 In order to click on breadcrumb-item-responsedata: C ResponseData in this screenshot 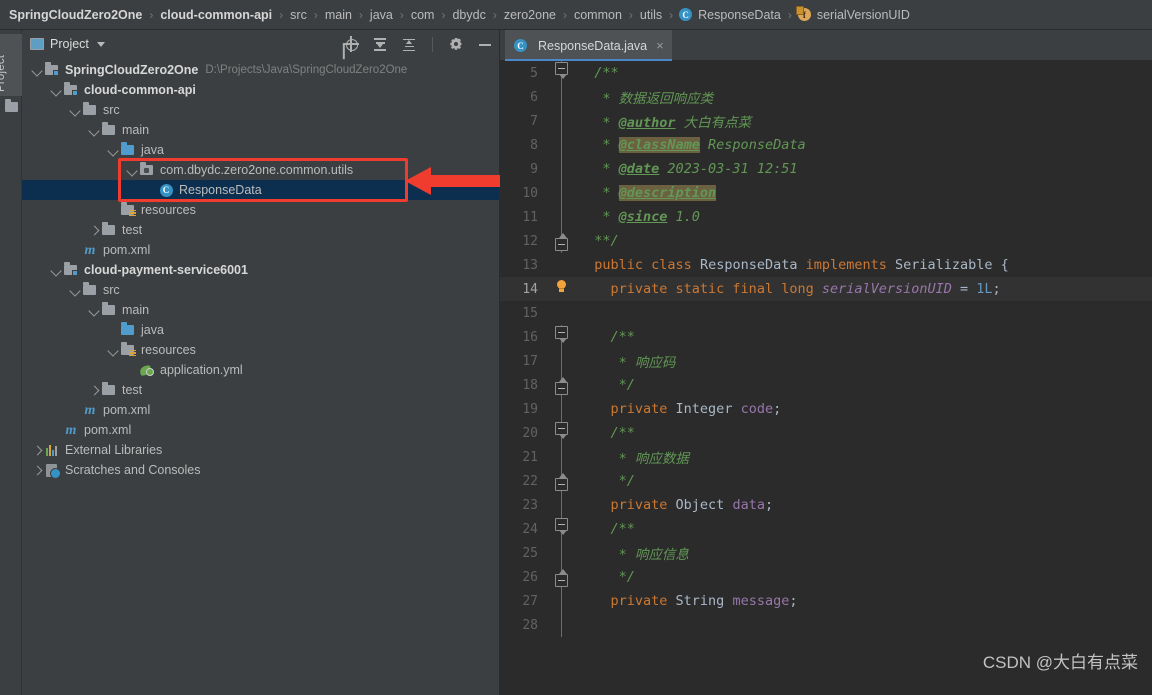, I will do `click(730, 15)`.